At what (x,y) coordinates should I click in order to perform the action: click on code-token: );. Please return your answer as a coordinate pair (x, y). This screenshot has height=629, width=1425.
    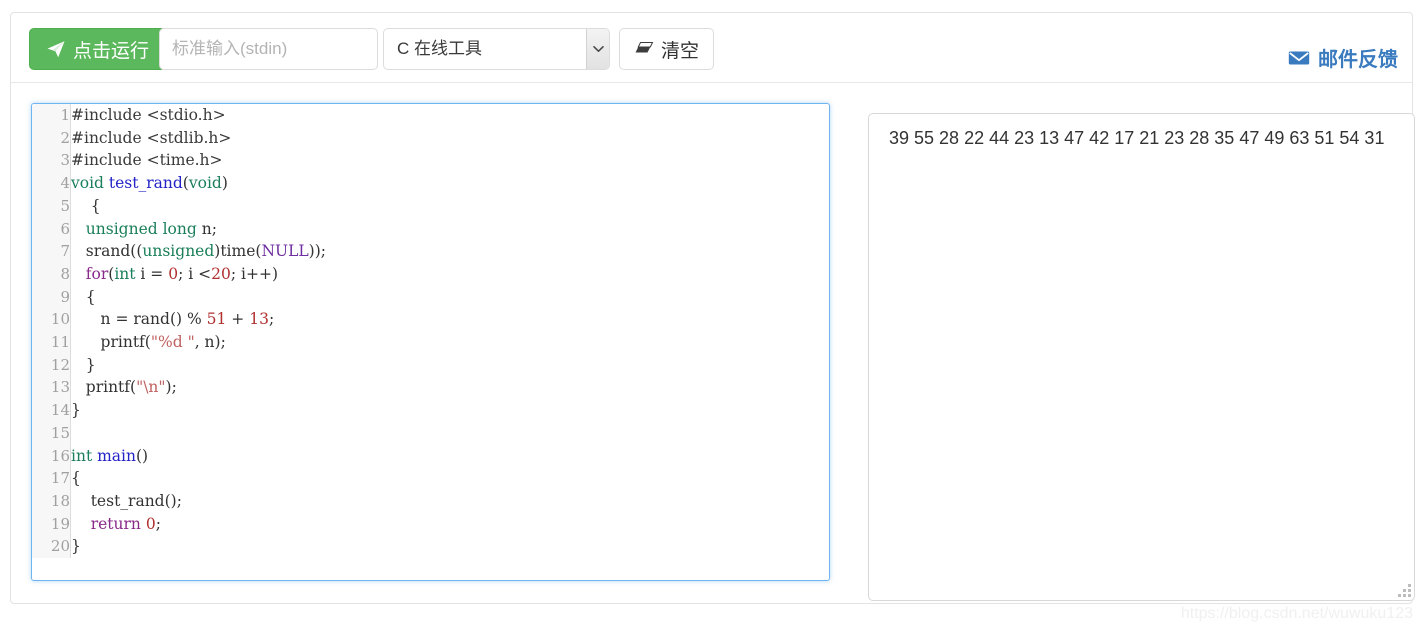
    Looking at the image, I should click on (171, 387).